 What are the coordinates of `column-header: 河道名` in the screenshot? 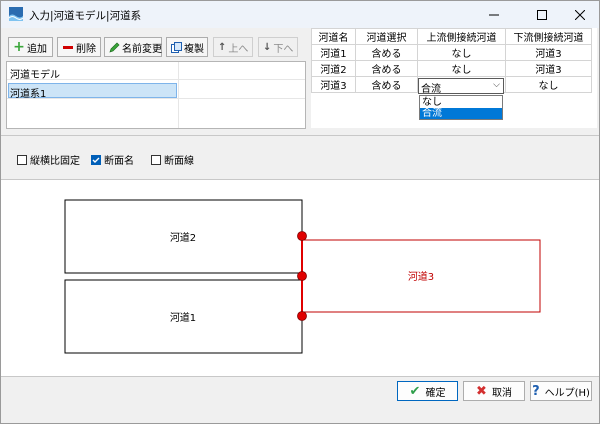 It's located at (333, 36).